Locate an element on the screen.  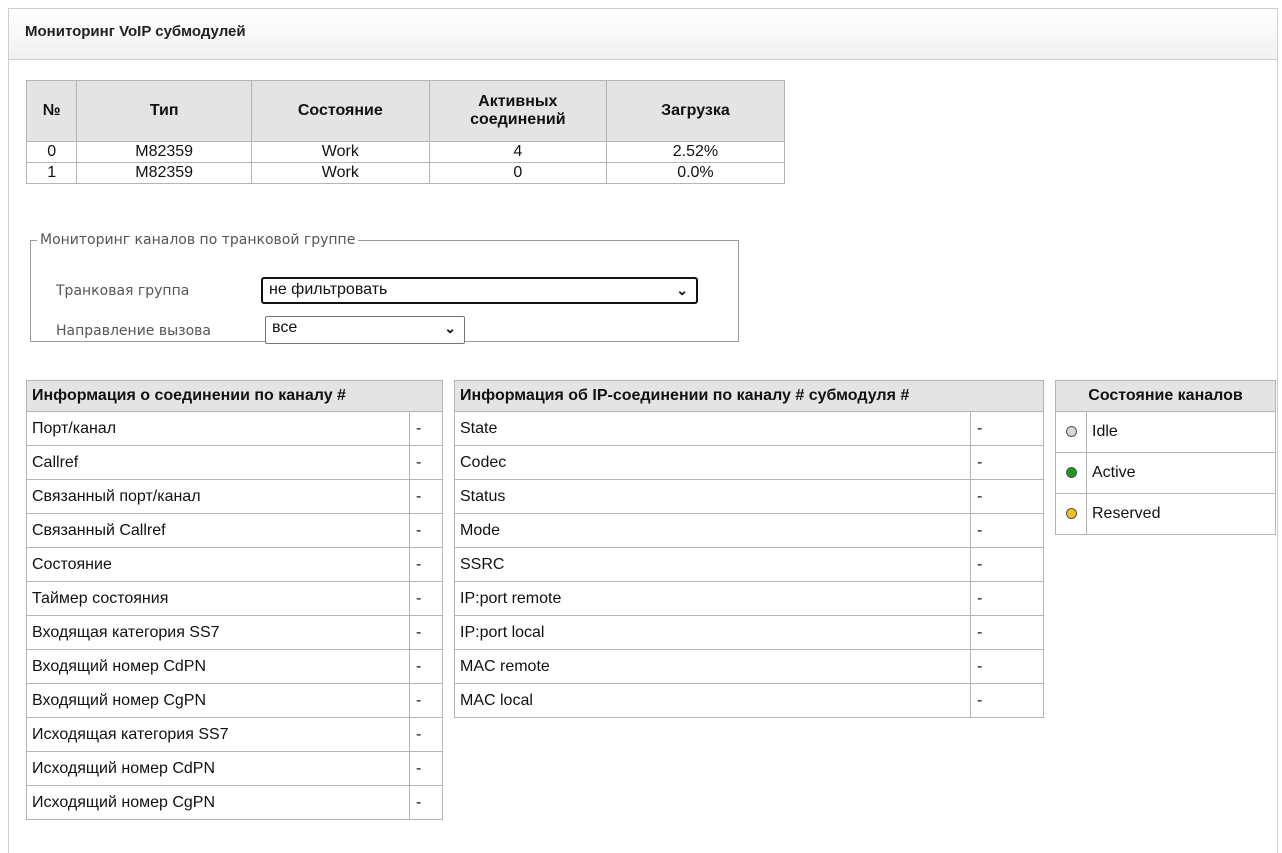
list-item: Reserved is located at coordinates (1165, 514).